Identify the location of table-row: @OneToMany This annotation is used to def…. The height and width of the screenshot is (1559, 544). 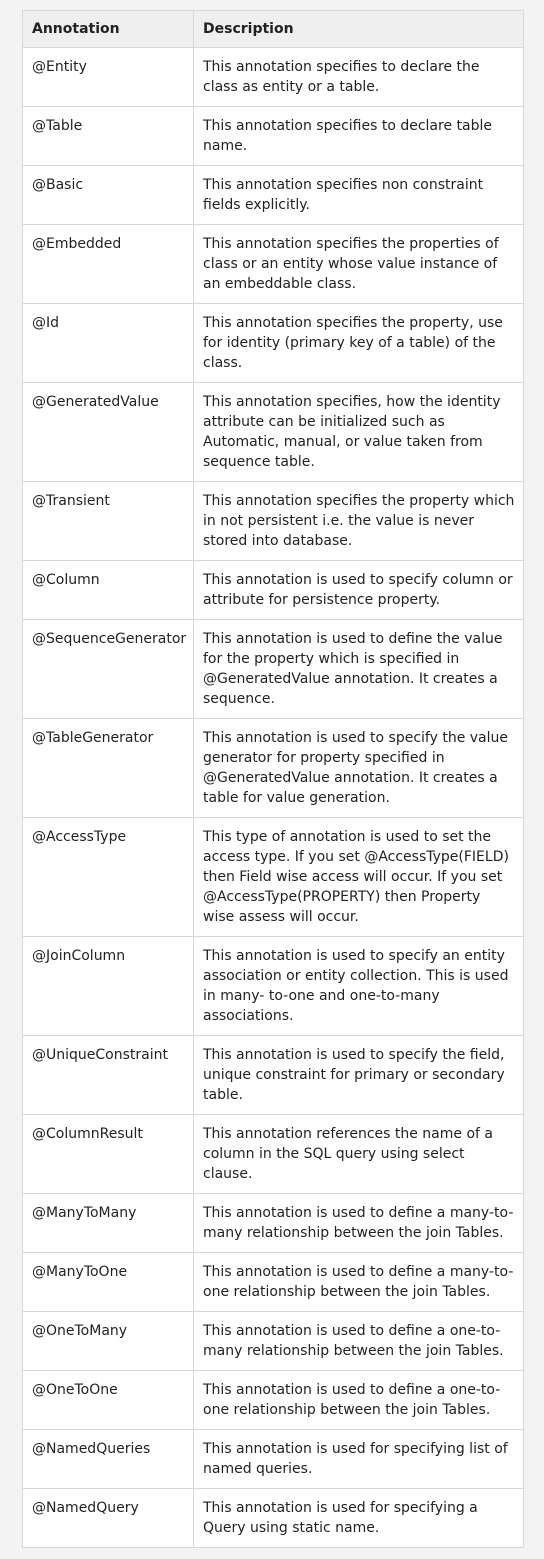
(273, 1341).